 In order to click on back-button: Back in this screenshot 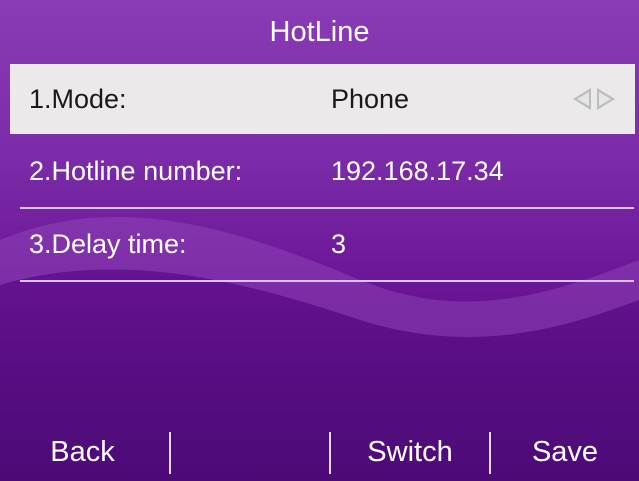, I will do `click(82, 452)`.